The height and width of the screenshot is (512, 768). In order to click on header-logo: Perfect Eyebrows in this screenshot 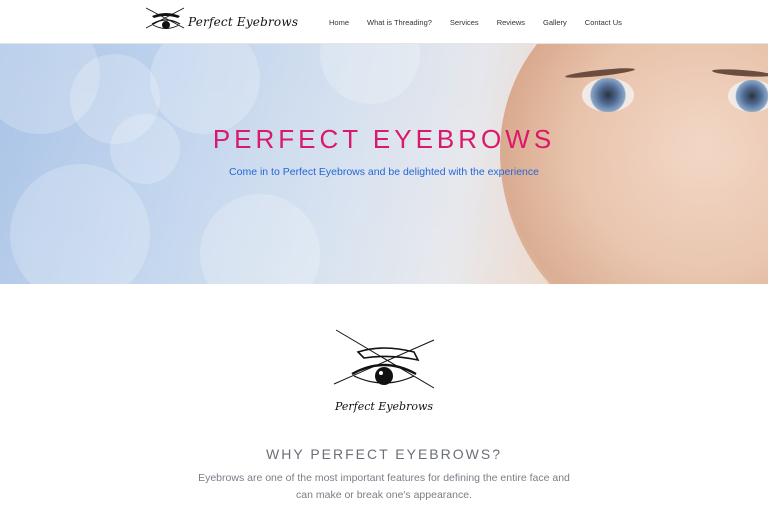, I will do `click(221, 21)`.